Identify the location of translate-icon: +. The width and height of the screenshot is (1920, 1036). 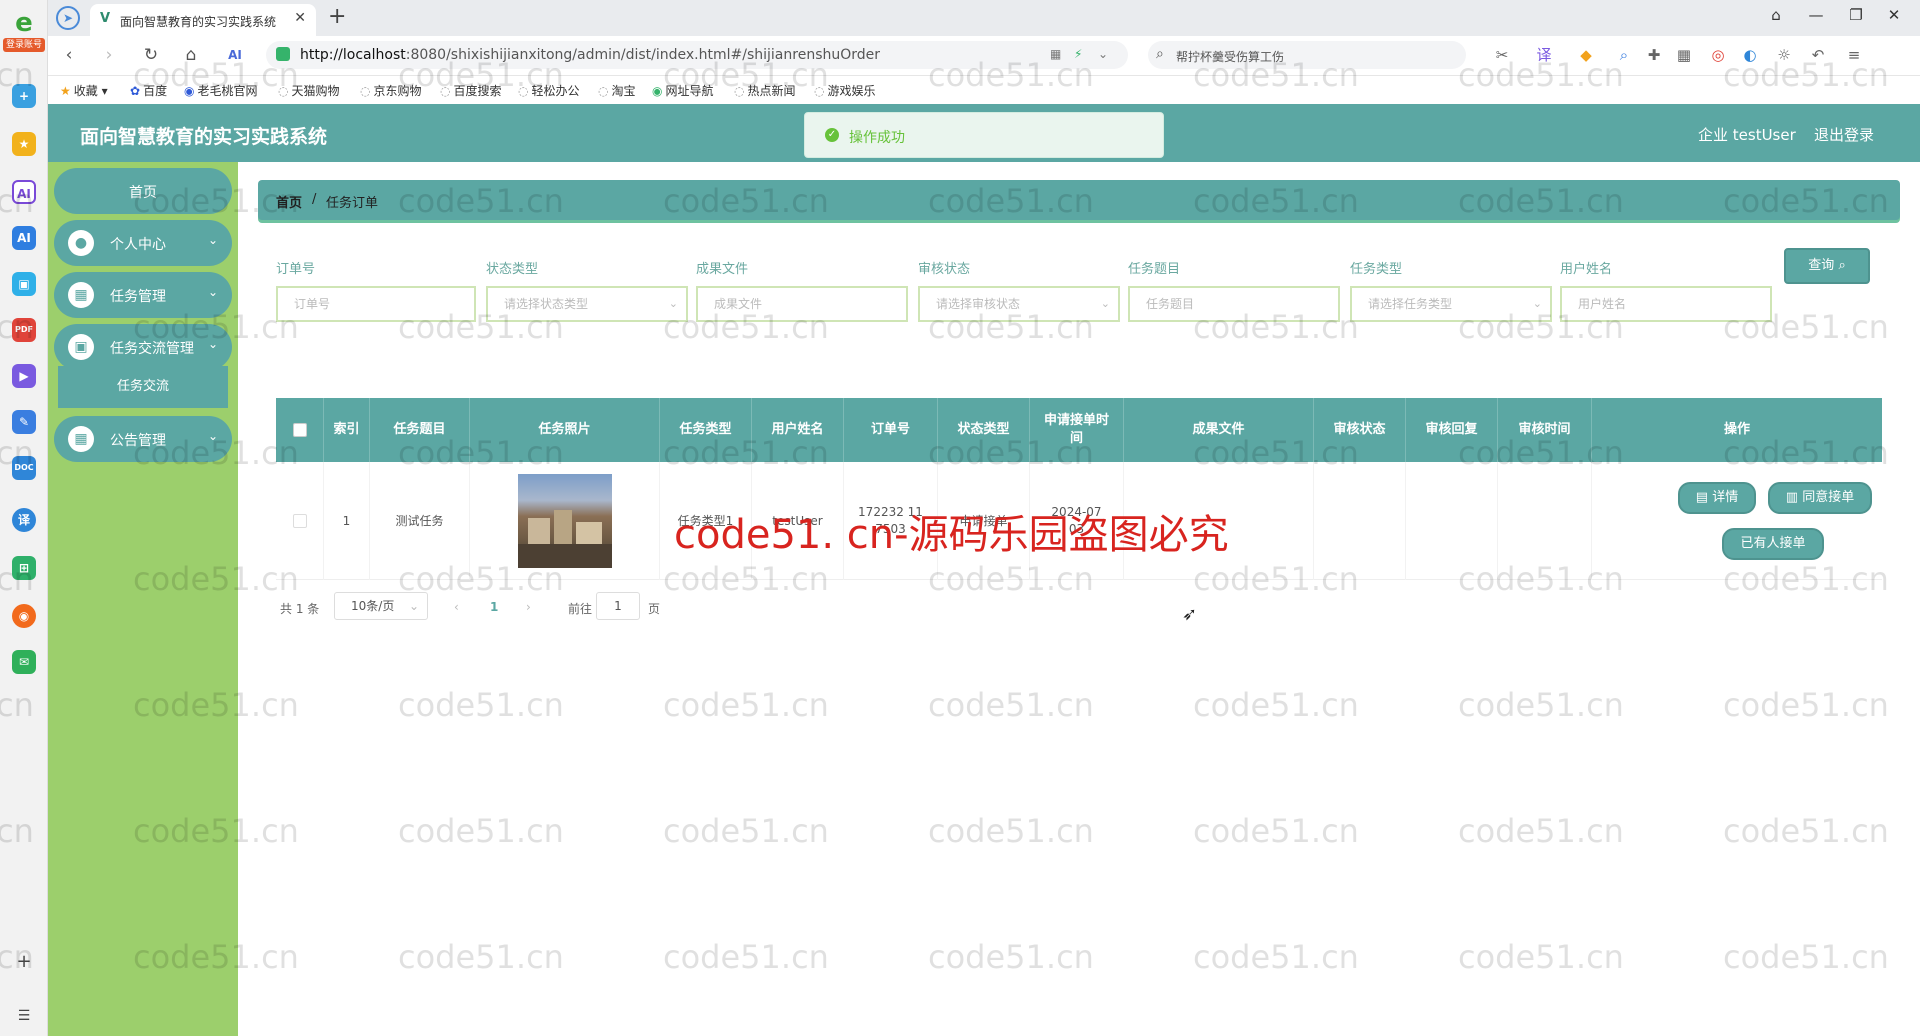
(24, 96).